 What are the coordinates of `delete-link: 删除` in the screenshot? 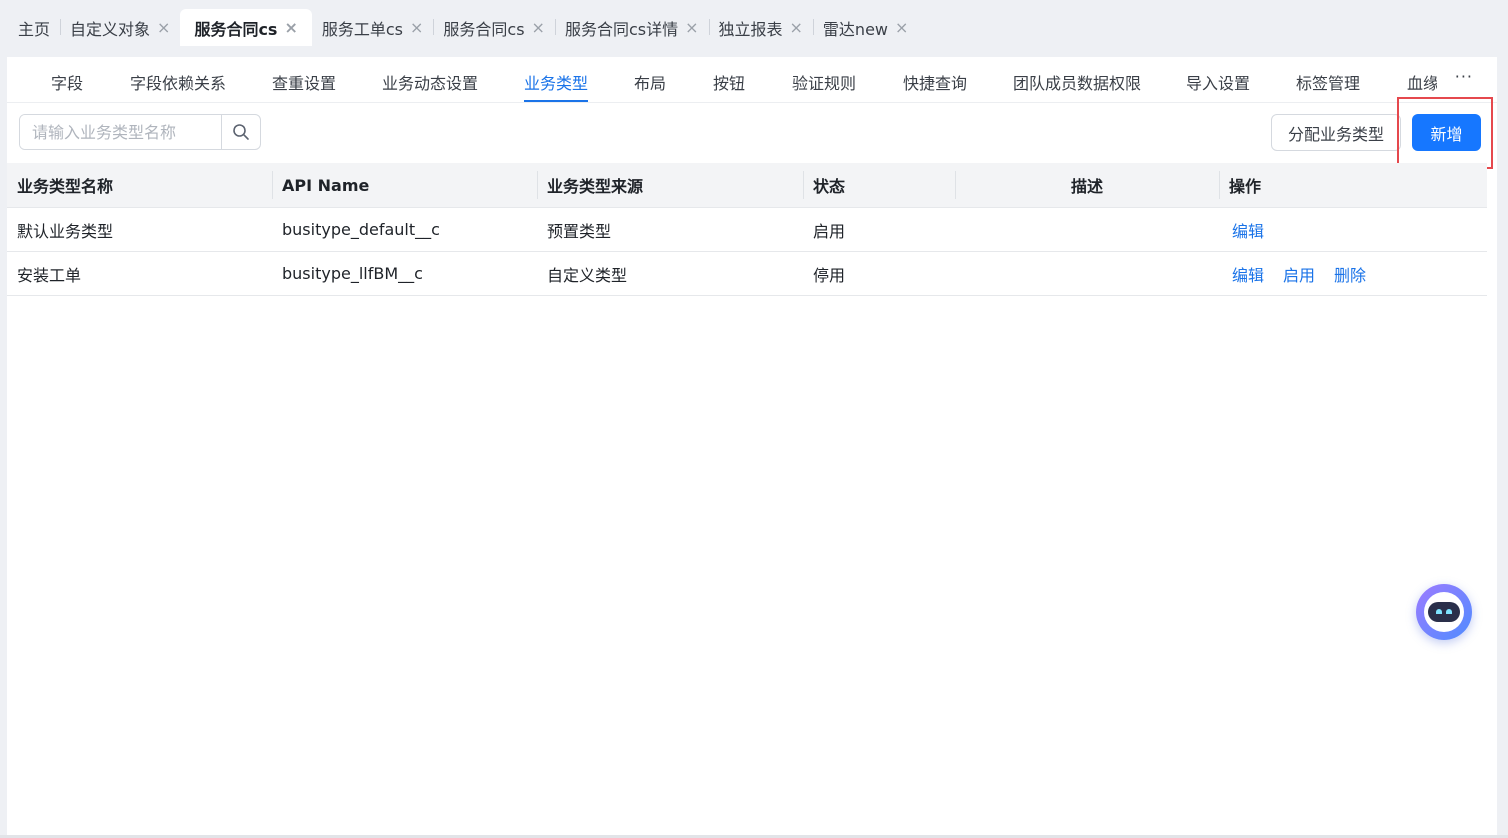 It's located at (1350, 274).